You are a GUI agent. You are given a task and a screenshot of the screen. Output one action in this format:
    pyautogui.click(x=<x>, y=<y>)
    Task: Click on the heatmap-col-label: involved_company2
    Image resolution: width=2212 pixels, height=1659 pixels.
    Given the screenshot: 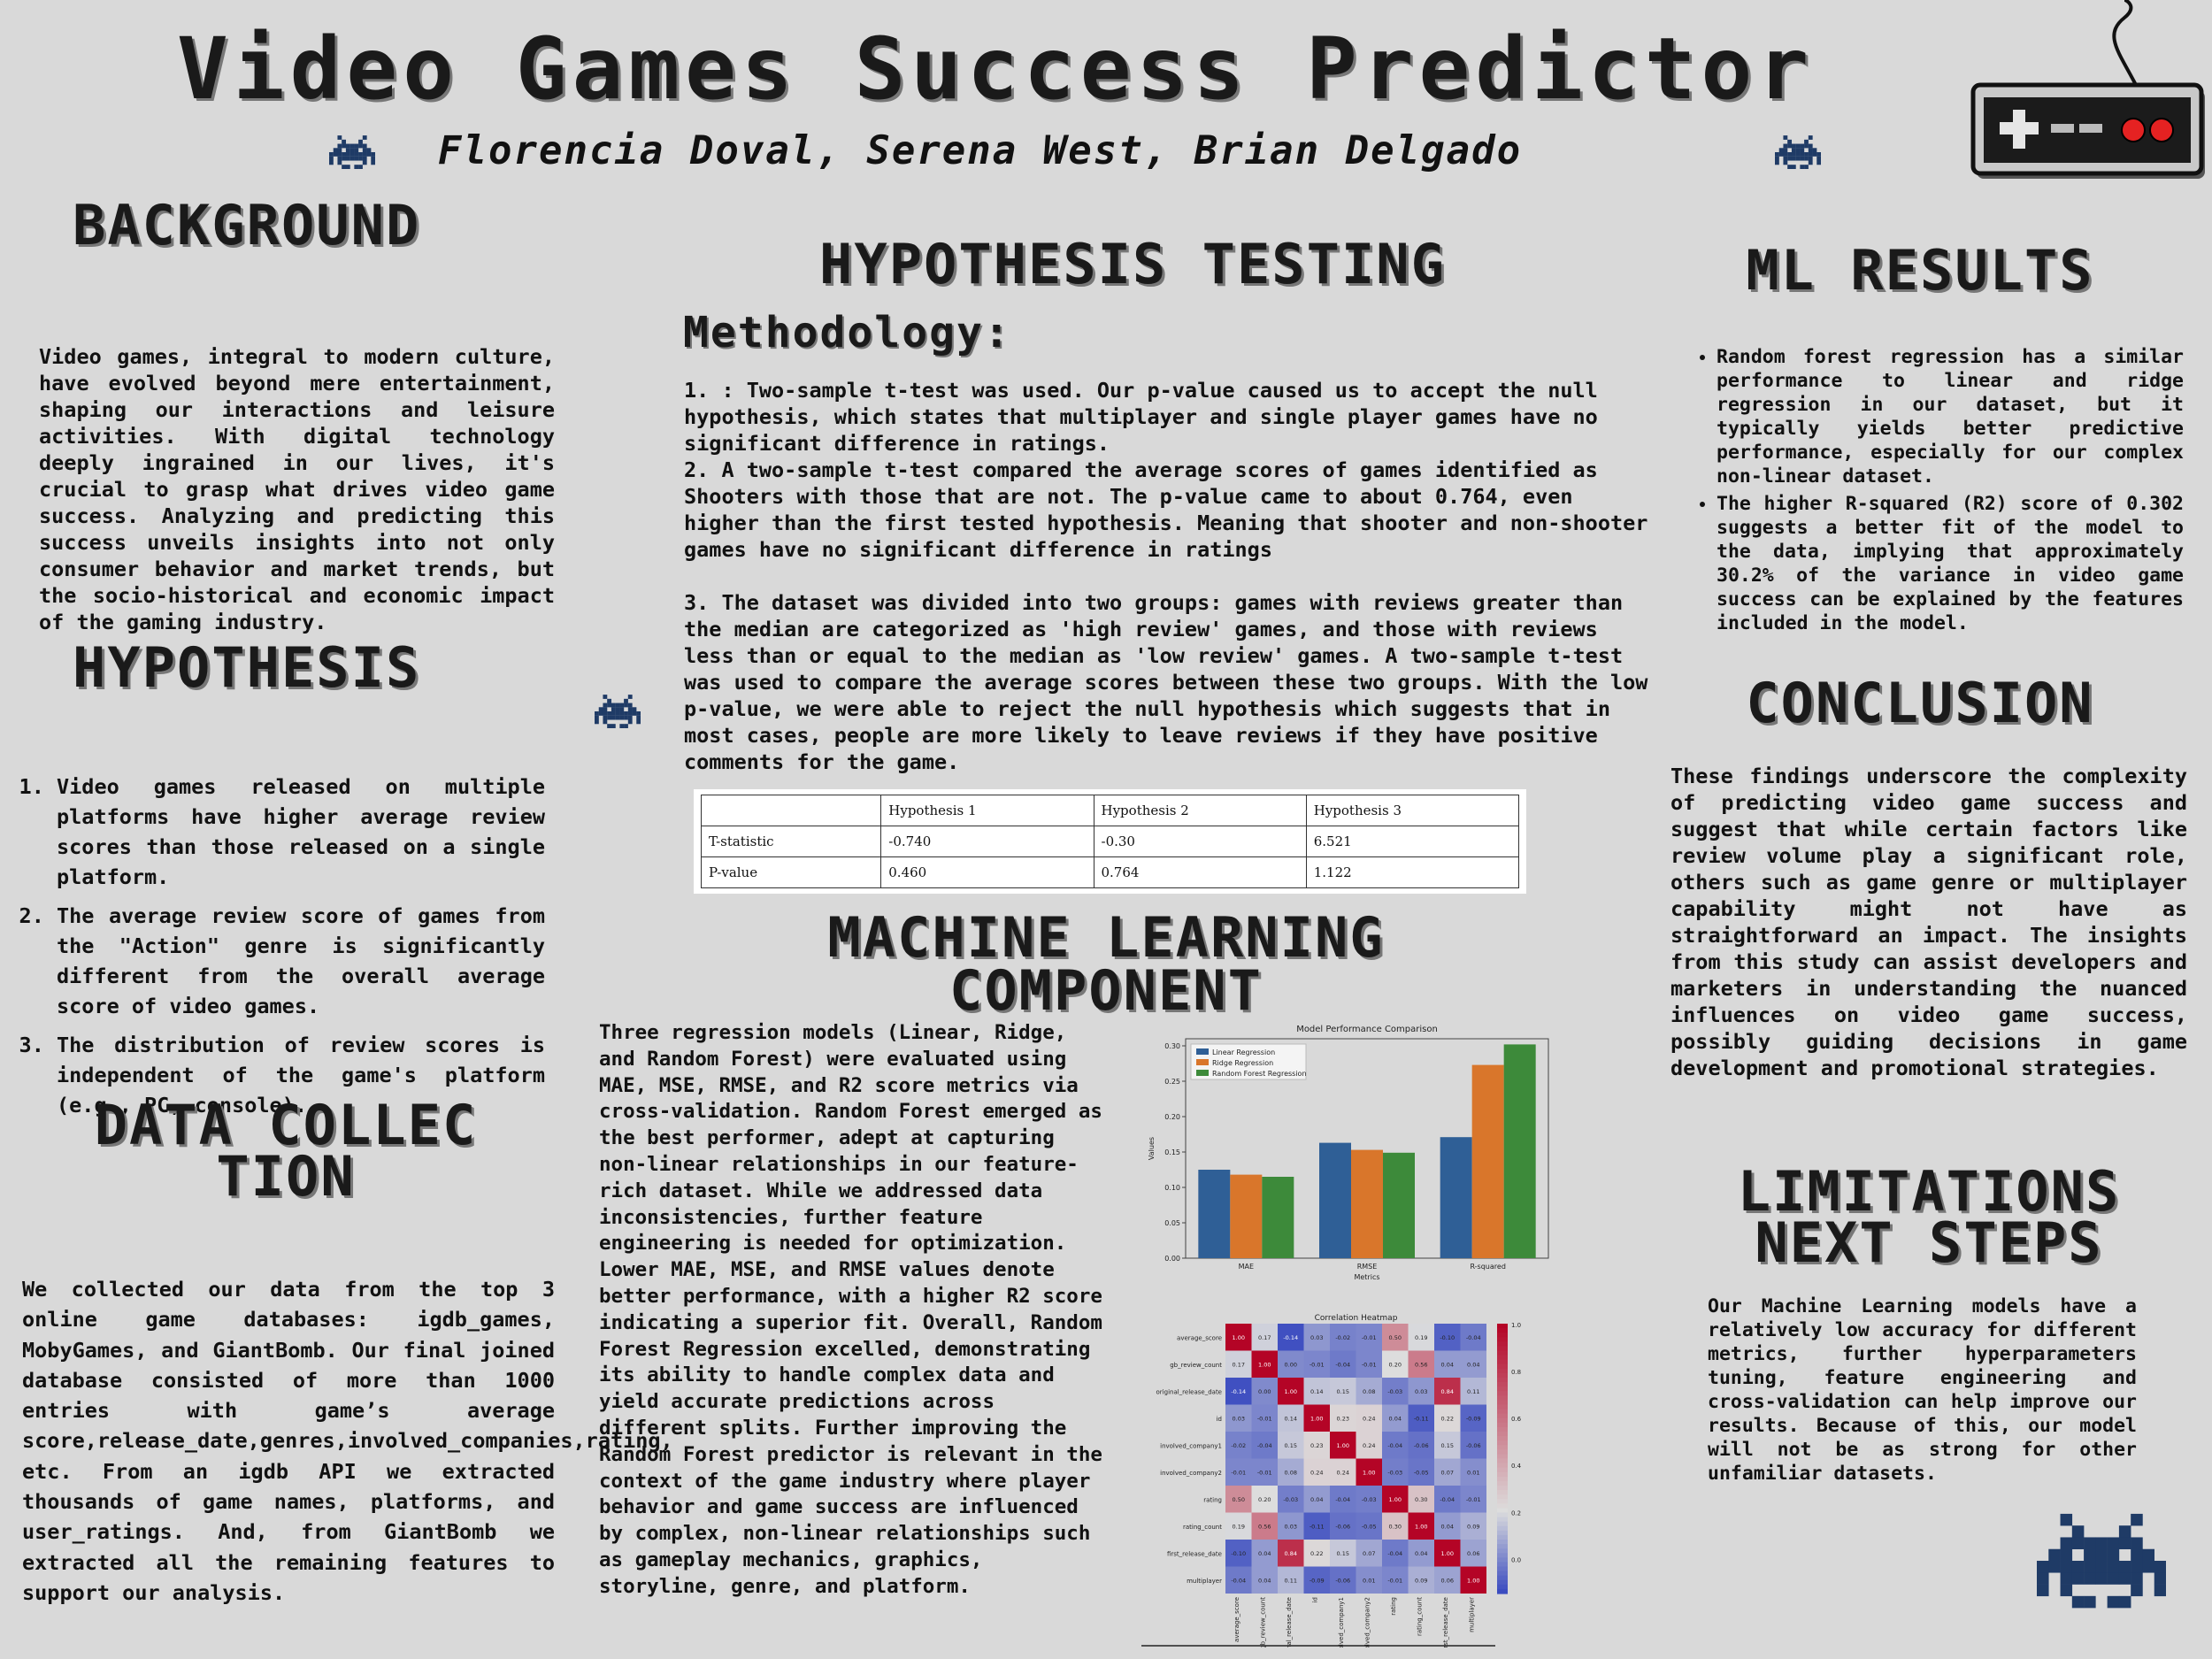 What is the action you would take?
    pyautogui.click(x=1367, y=1622)
    